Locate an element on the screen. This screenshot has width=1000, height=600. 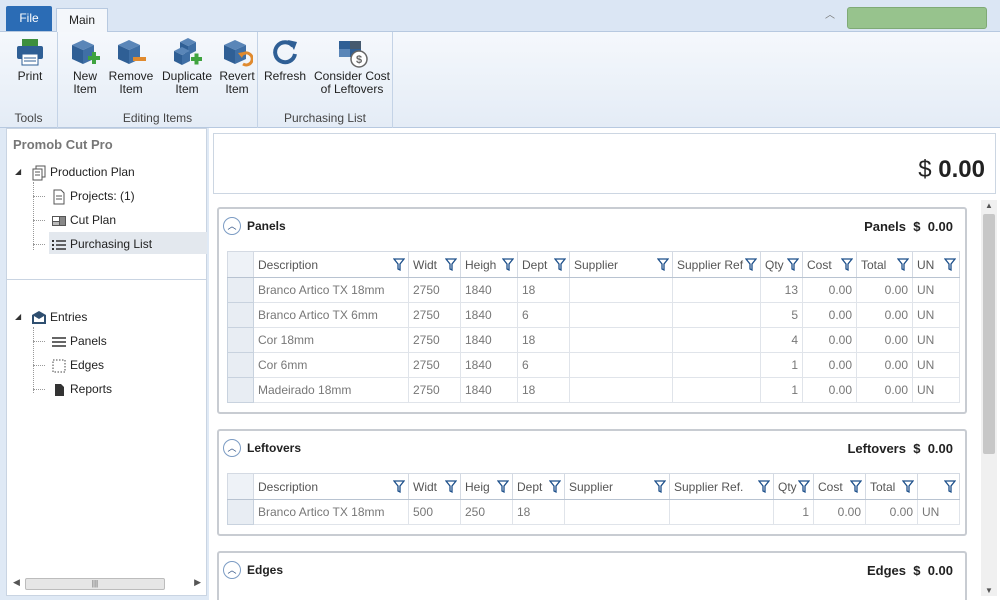
table-row: Cor 6mm 2750 1840 6 1 0.00 0.00 UN is located at coordinates (593, 365).